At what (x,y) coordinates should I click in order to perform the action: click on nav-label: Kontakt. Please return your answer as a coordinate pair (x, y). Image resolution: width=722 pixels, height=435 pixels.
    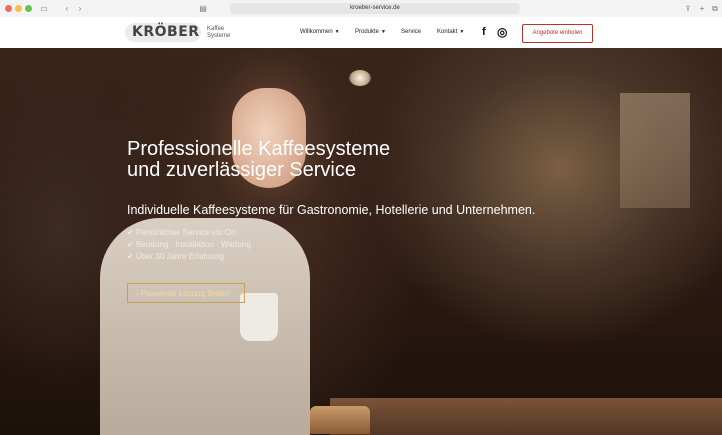
    Looking at the image, I should click on (447, 32).